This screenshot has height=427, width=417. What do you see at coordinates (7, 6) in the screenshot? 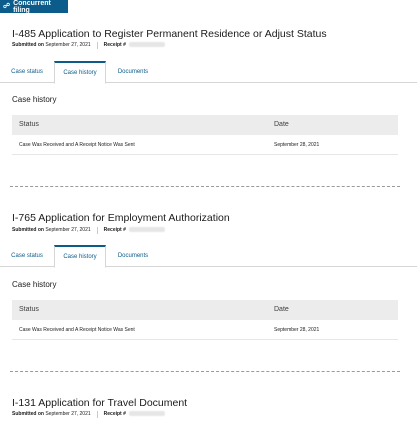
I see `link-icon: ☍` at bounding box center [7, 6].